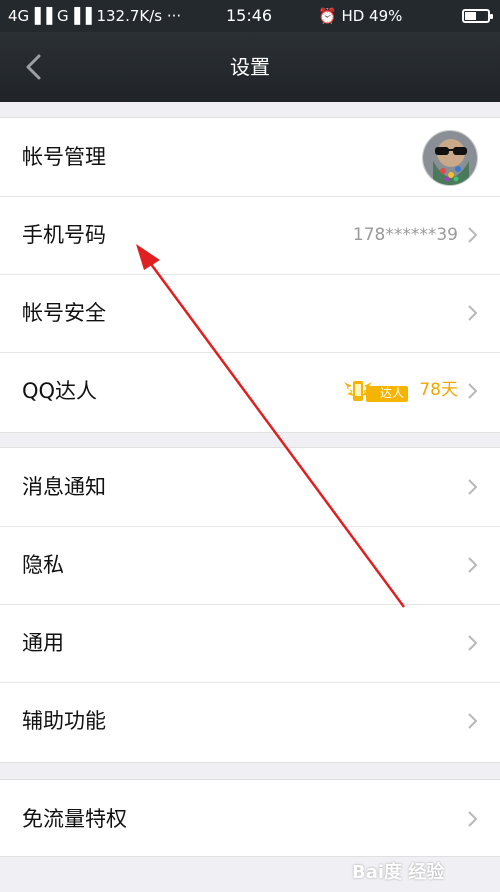  I want to click on row-label: 消息通知, so click(64, 487).